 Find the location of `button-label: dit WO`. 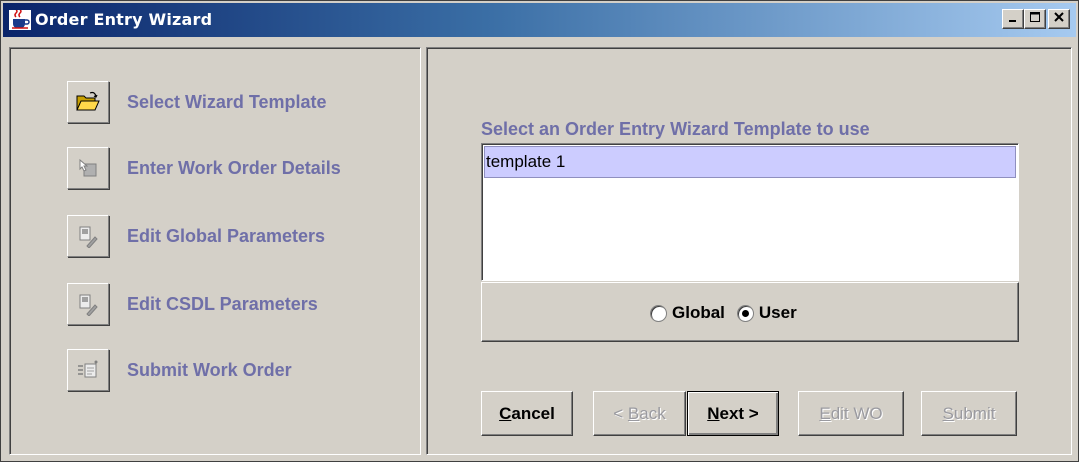

button-label: dit WO is located at coordinates (856, 413).